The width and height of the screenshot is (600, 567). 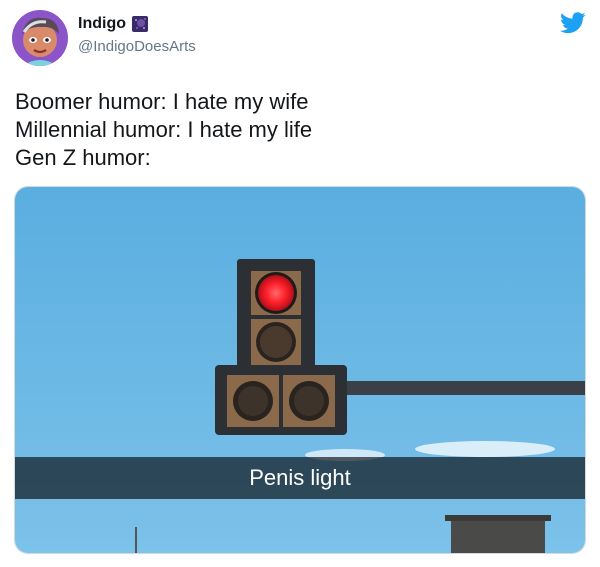 What do you see at coordinates (139, 24) in the screenshot?
I see `galaxy-emoji-icon` at bounding box center [139, 24].